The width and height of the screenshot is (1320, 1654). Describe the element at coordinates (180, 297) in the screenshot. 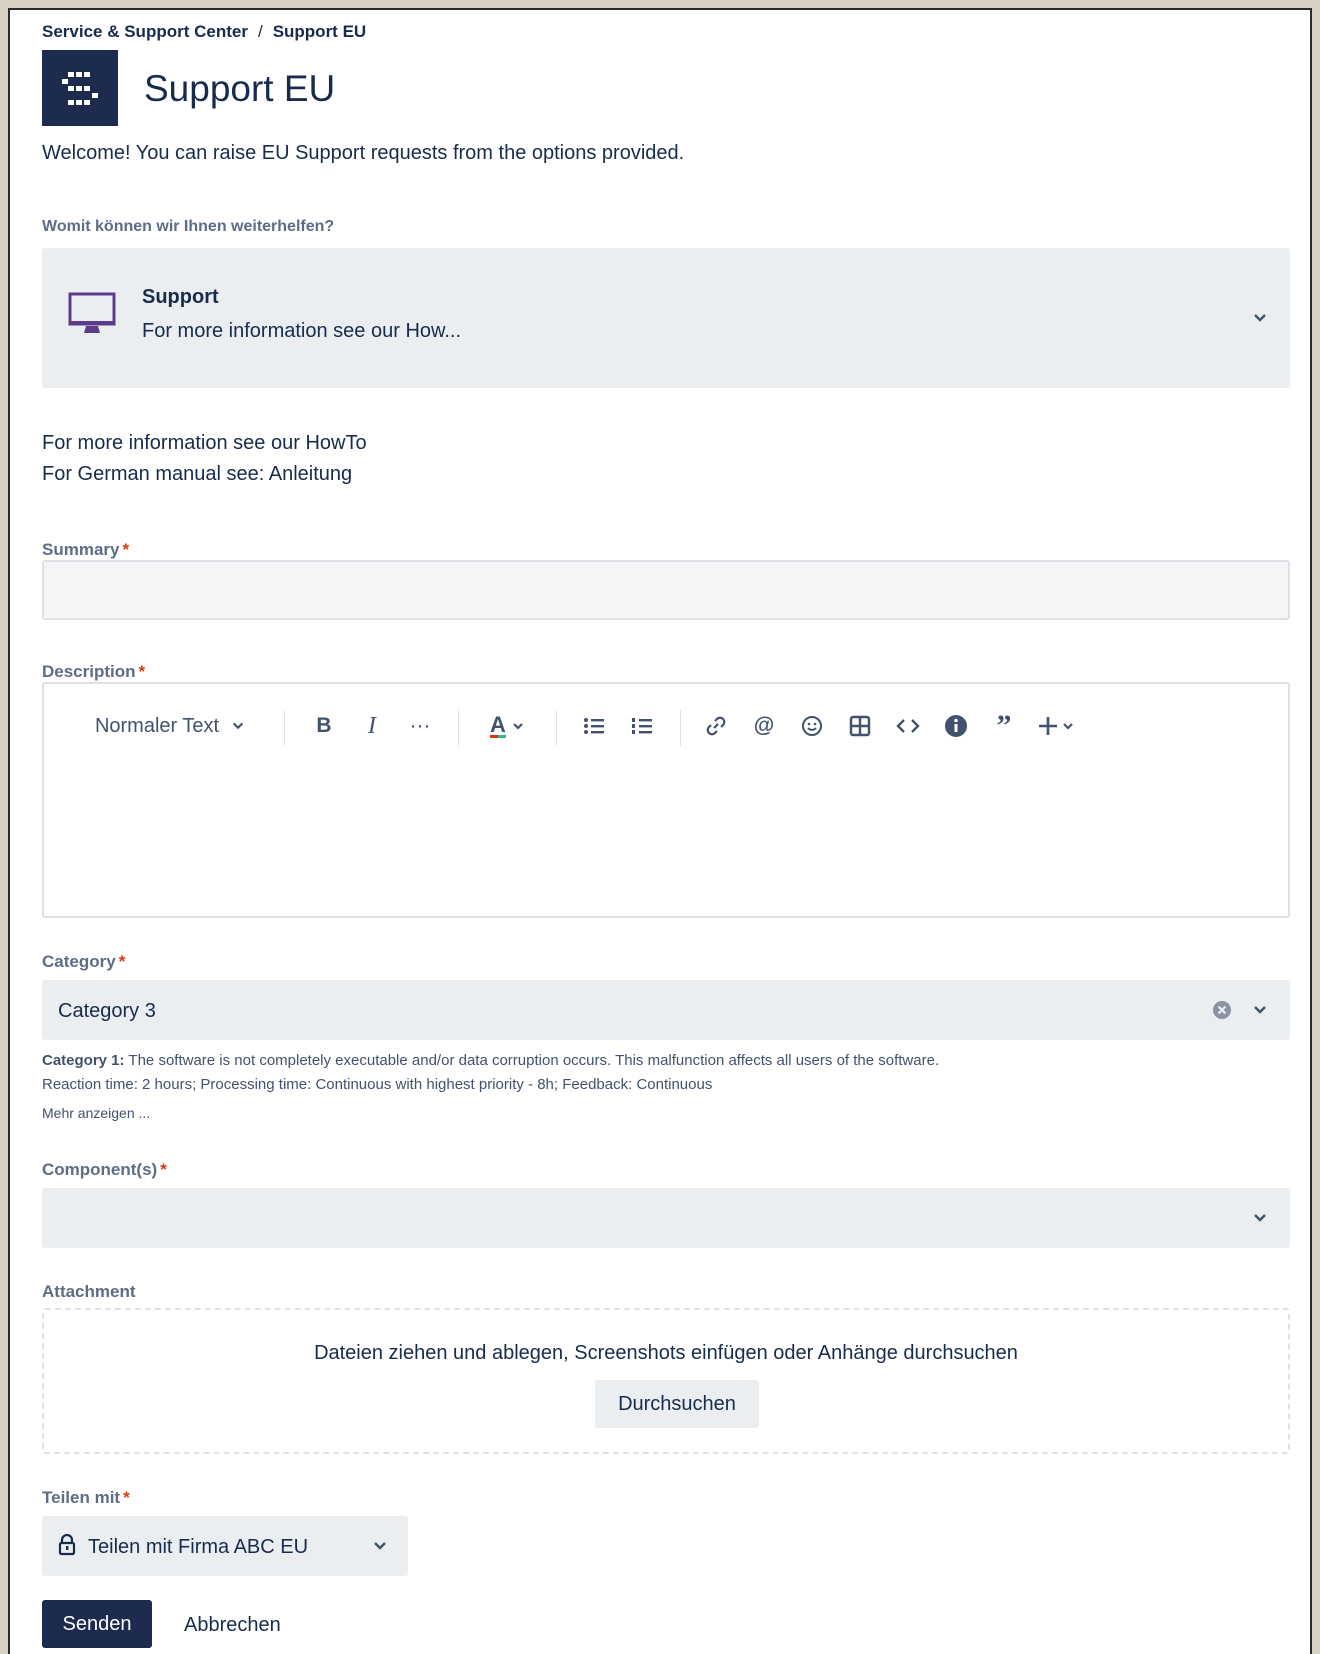

I see `request-type-name: Support` at that location.